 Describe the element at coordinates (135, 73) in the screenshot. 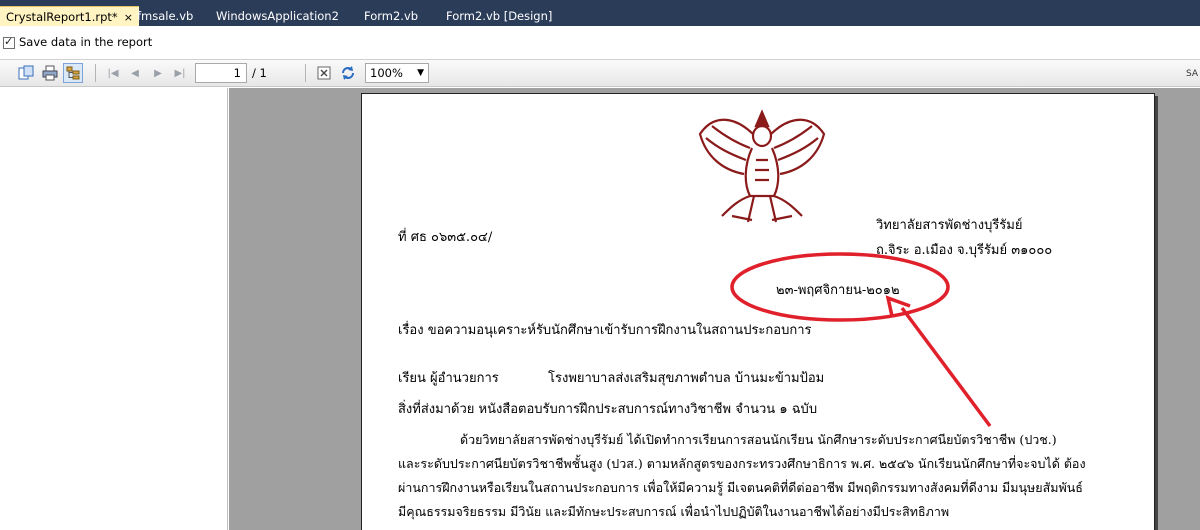

I see `previous-page-icon: ◀` at that location.